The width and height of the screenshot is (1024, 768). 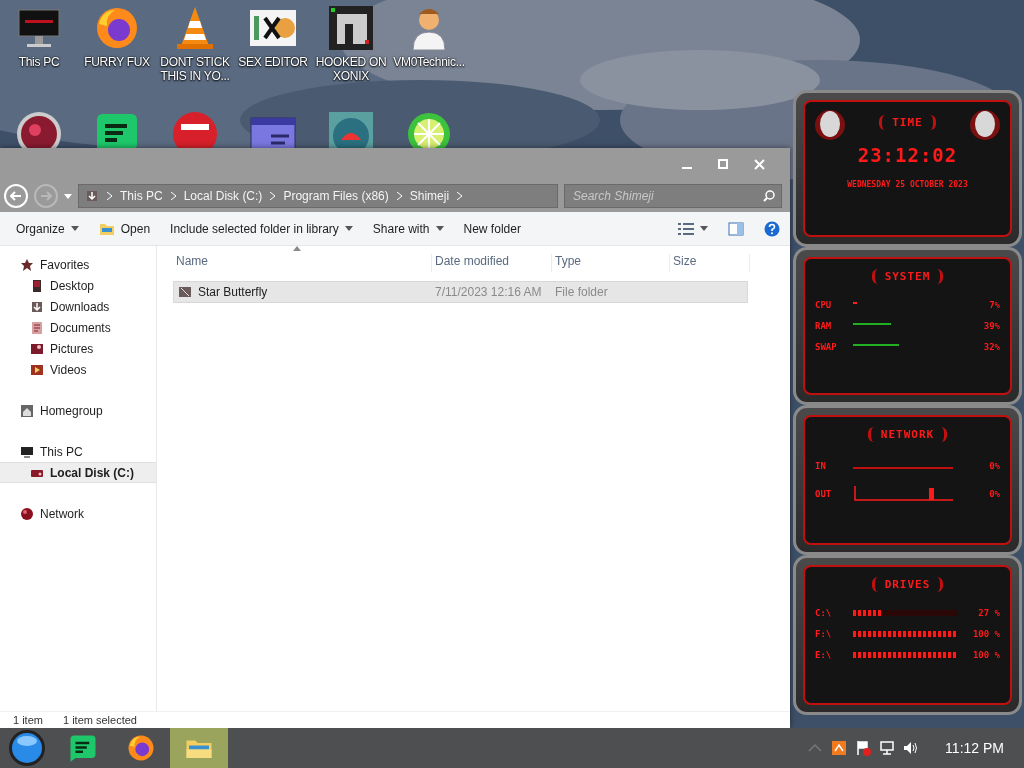 What do you see at coordinates (78, 369) in the screenshot?
I see `sidebar-item: Videos` at bounding box center [78, 369].